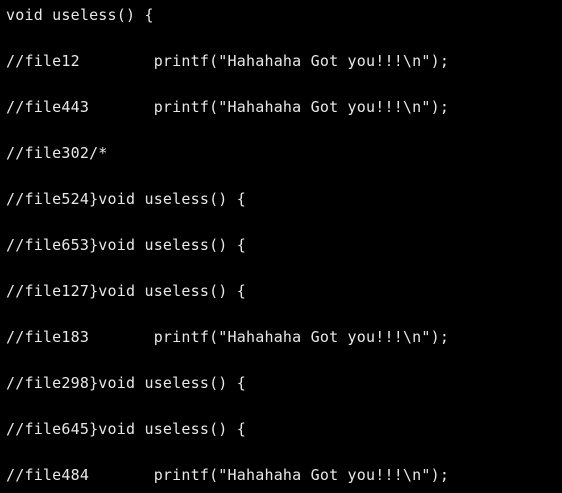  Describe the element at coordinates (126, 199) in the screenshot. I see `code-line: //file524}void useless() {` at that location.